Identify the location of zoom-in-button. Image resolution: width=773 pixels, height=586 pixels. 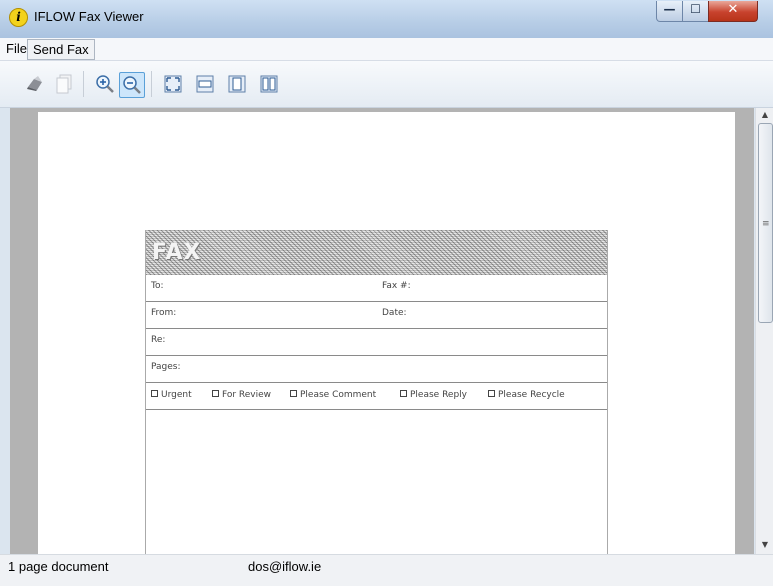
(105, 84).